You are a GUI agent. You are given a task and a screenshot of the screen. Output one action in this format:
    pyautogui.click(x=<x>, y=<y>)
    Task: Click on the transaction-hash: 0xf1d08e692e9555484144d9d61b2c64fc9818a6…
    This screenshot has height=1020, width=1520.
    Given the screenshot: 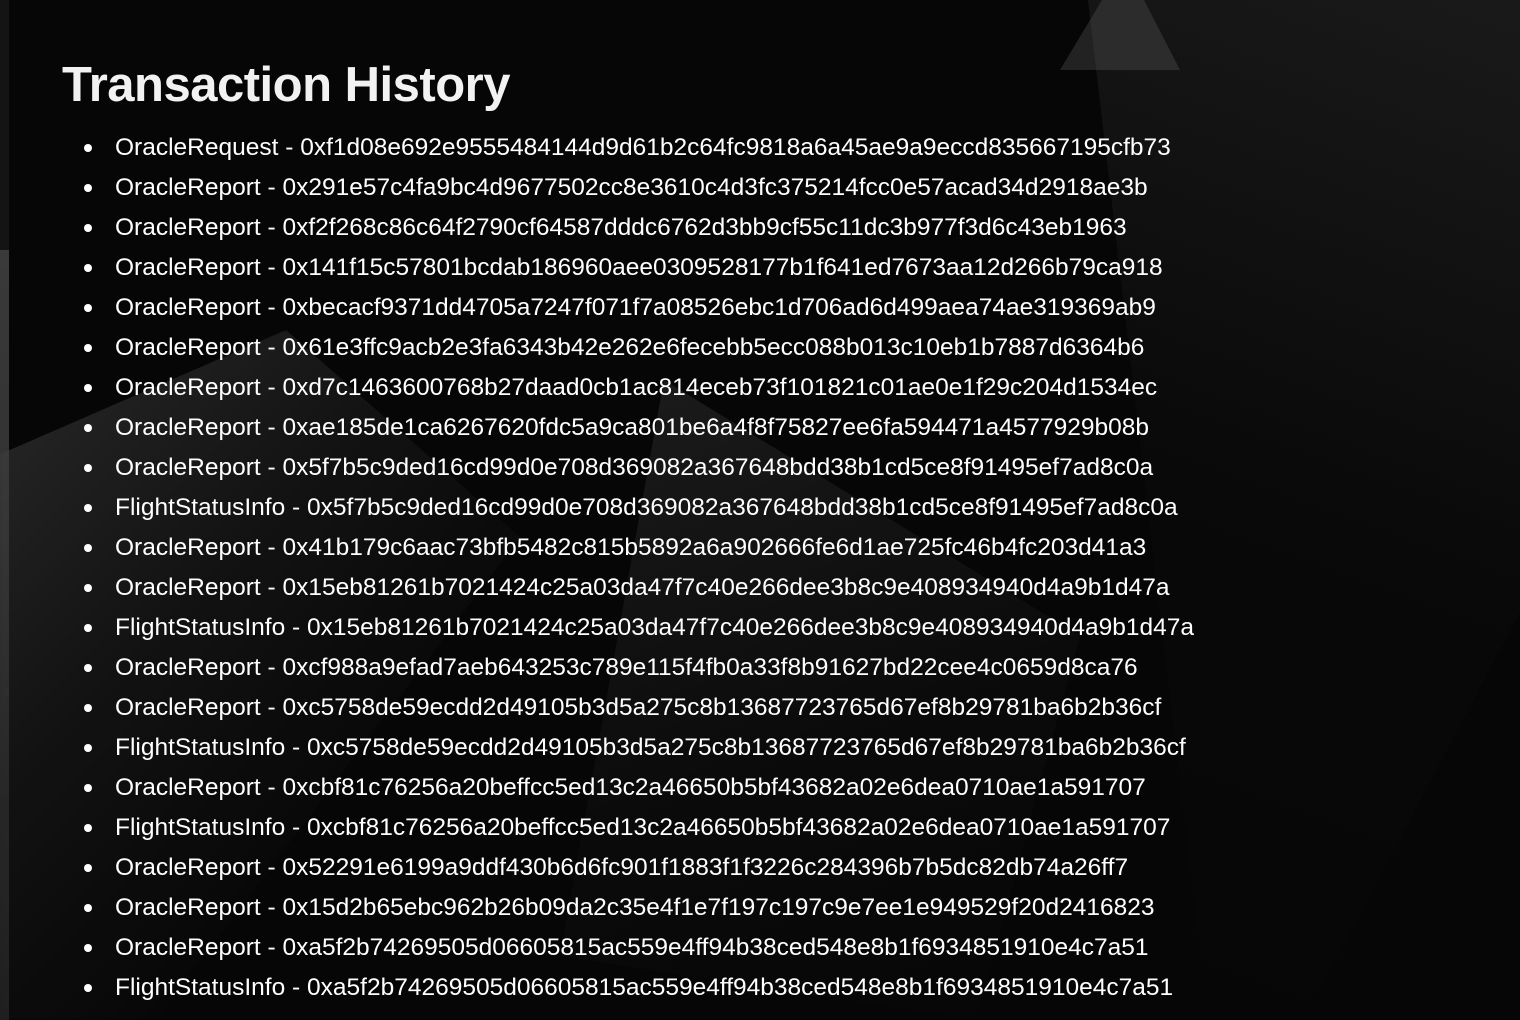 What is the action you would take?
    pyautogui.click(x=735, y=147)
    